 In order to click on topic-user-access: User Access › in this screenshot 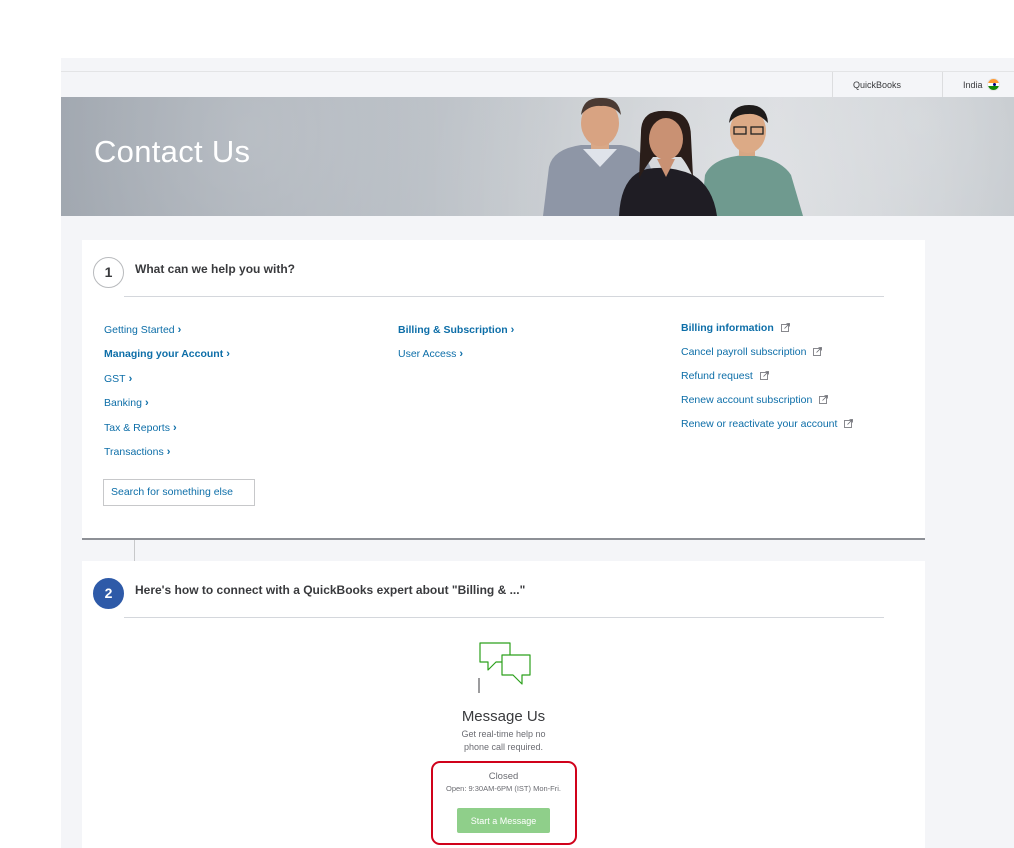, I will do `click(430, 354)`.